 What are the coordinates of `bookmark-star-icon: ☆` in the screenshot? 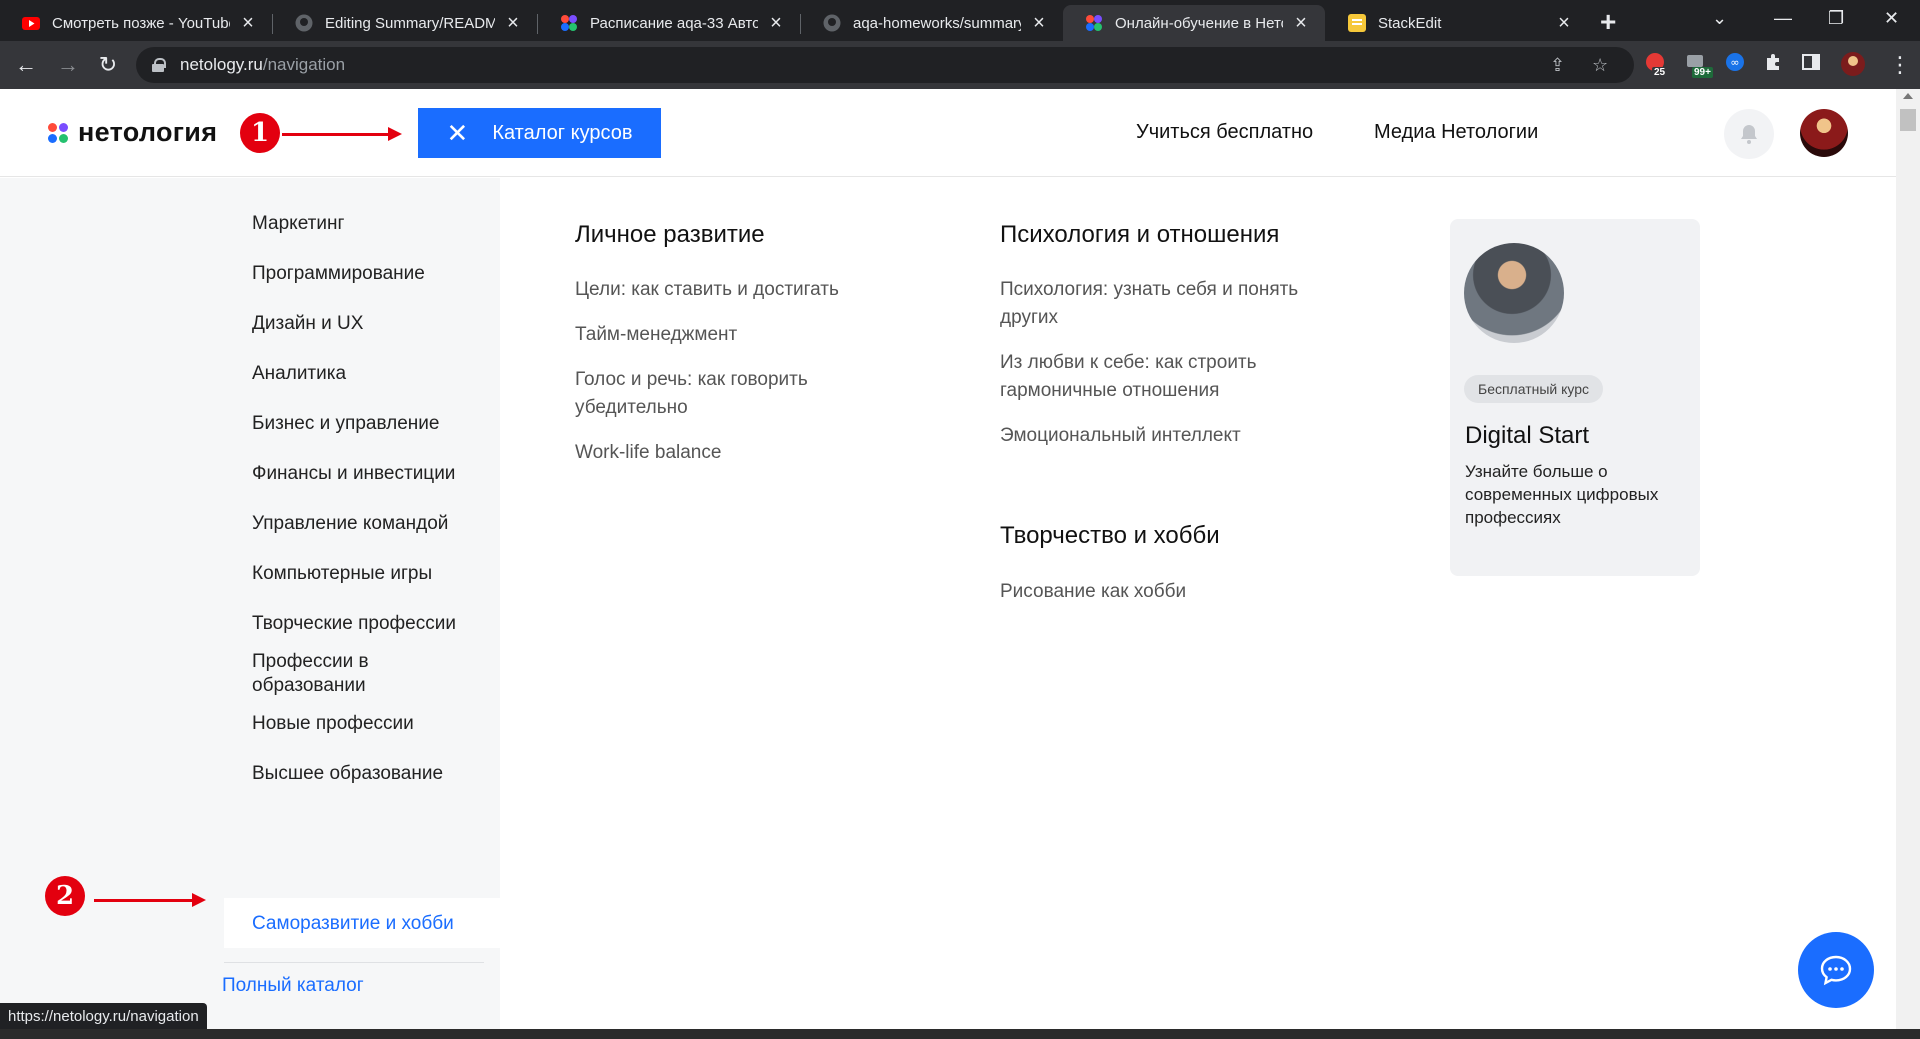 It's located at (1600, 65).